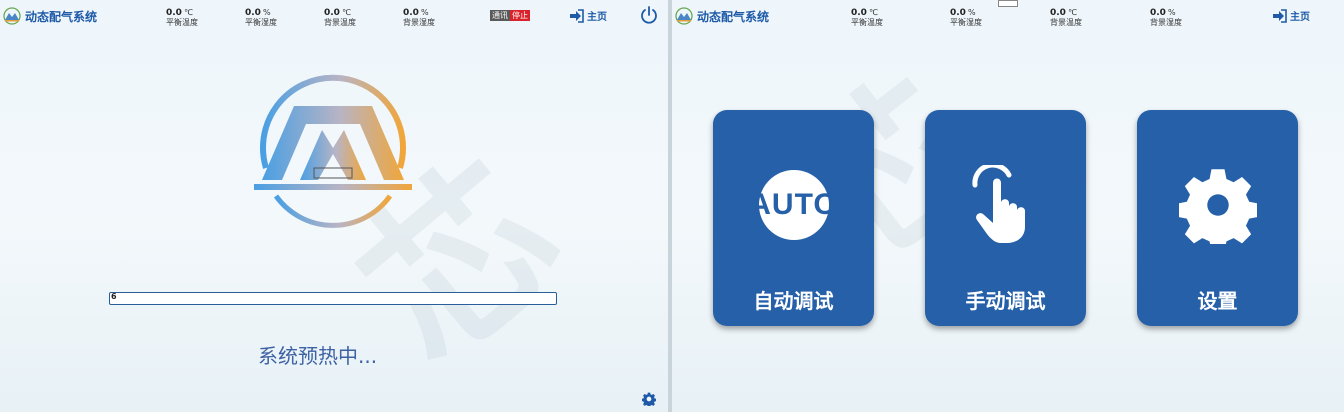 The height and width of the screenshot is (412, 1344). What do you see at coordinates (1008, 3) in the screenshot?
I see `window-indicator` at bounding box center [1008, 3].